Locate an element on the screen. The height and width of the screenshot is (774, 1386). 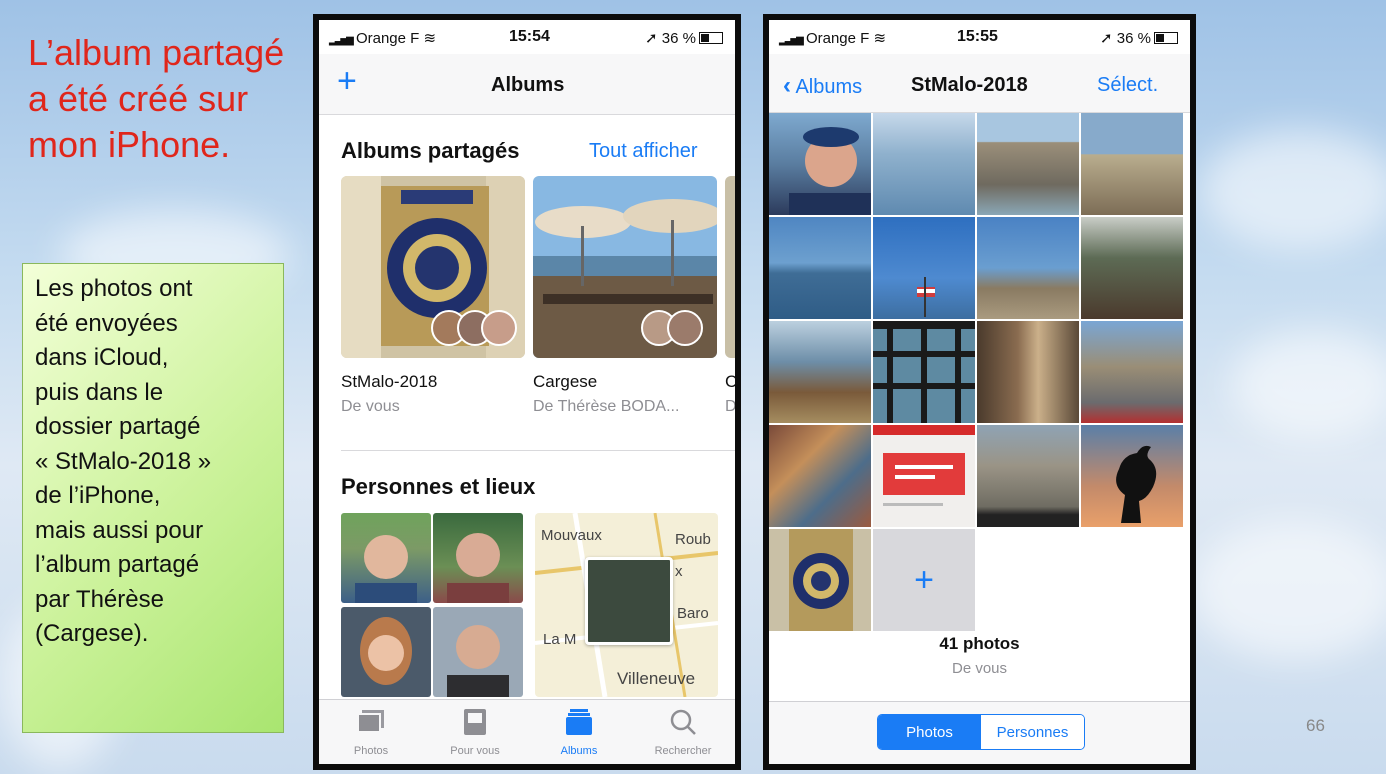
nav-bar: ‹ Albums StMalo-2018 Sélect. is located at coordinates (979, 83).